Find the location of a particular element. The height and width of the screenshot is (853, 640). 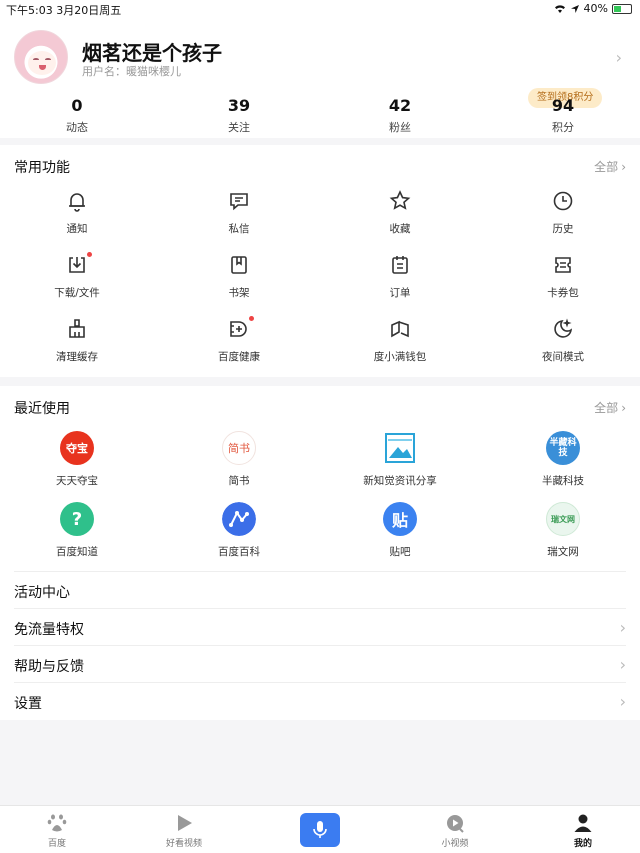

app-banzang-tech: 半藏科技 半藏科技 is located at coordinates (563, 459).